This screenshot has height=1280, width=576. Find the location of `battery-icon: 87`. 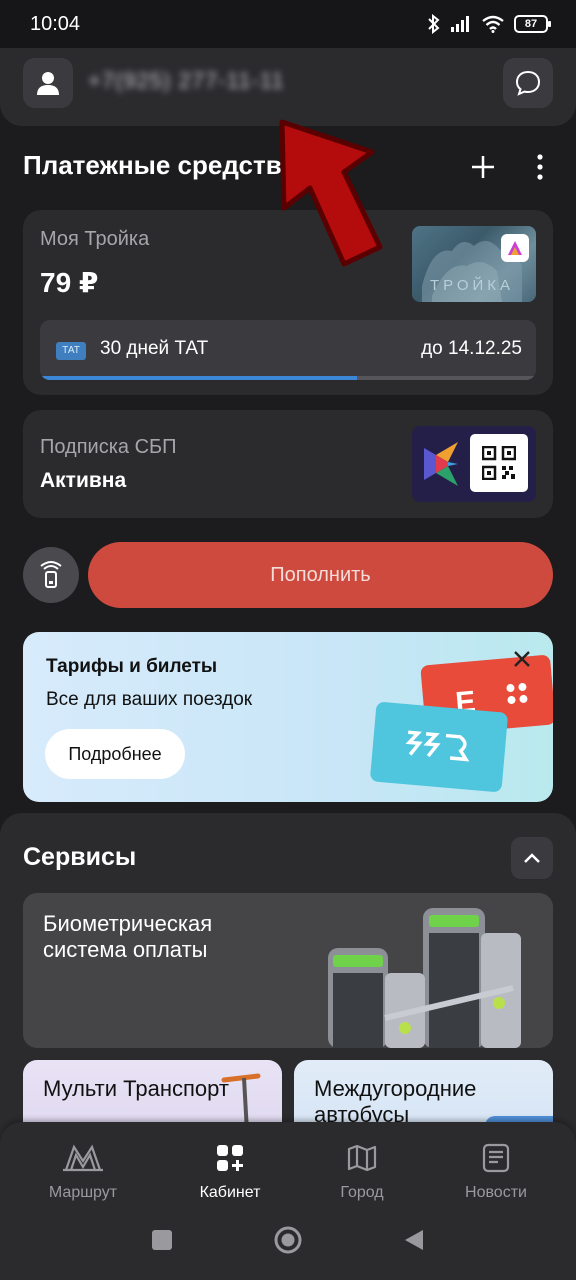

battery-icon: 87 is located at coordinates (532, 24).